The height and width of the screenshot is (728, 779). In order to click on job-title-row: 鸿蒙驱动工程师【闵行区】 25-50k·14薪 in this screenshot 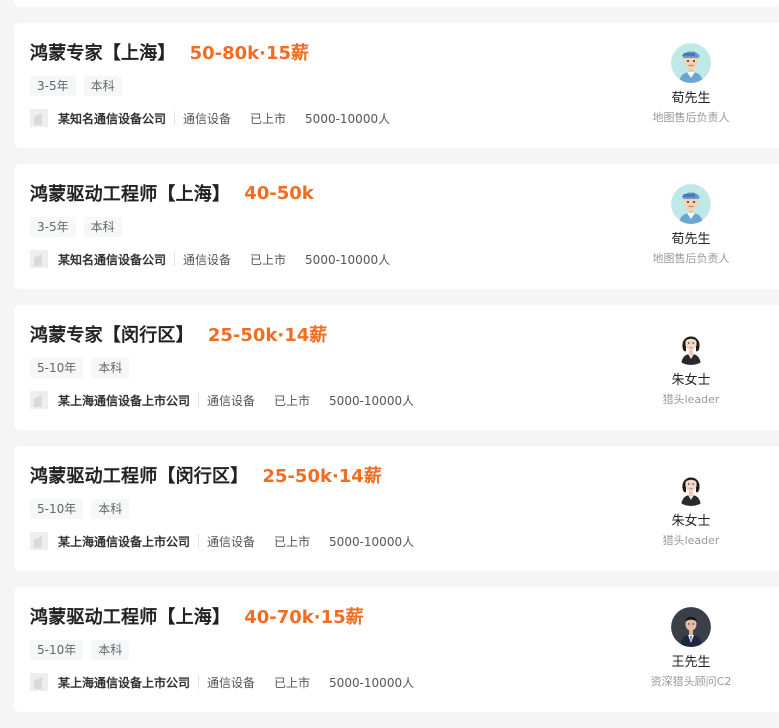, I will do `click(206, 475)`.